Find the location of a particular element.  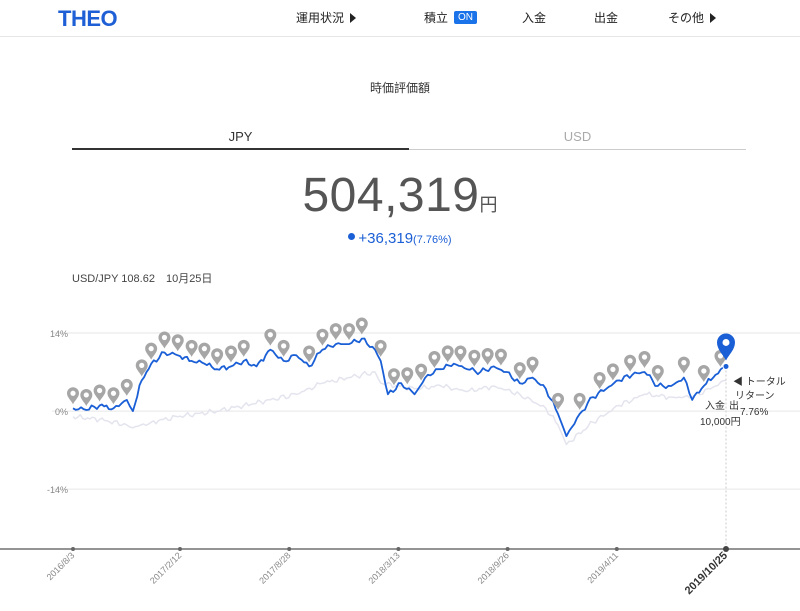

nav-withdraw: 出金 is located at coordinates (606, 17).